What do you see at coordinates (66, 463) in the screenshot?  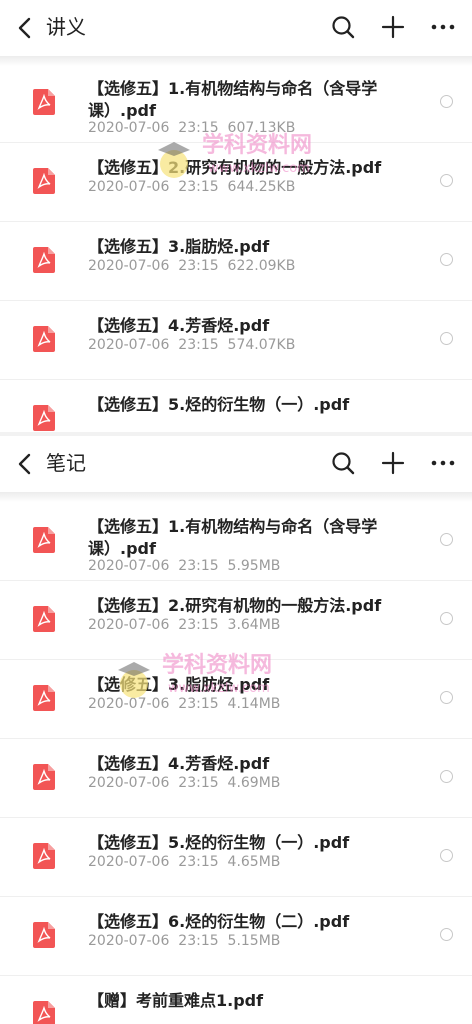 I see `page-title: 笔记` at bounding box center [66, 463].